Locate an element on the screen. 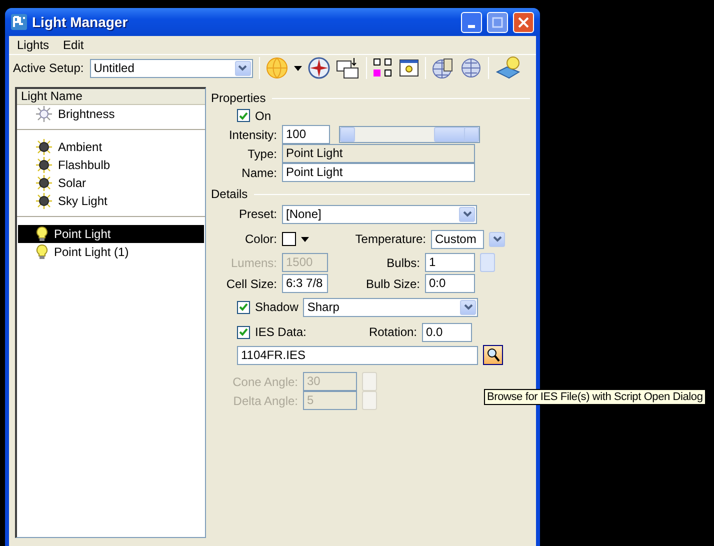 The image size is (714, 546). input-field: Point Light is located at coordinates (378, 172).